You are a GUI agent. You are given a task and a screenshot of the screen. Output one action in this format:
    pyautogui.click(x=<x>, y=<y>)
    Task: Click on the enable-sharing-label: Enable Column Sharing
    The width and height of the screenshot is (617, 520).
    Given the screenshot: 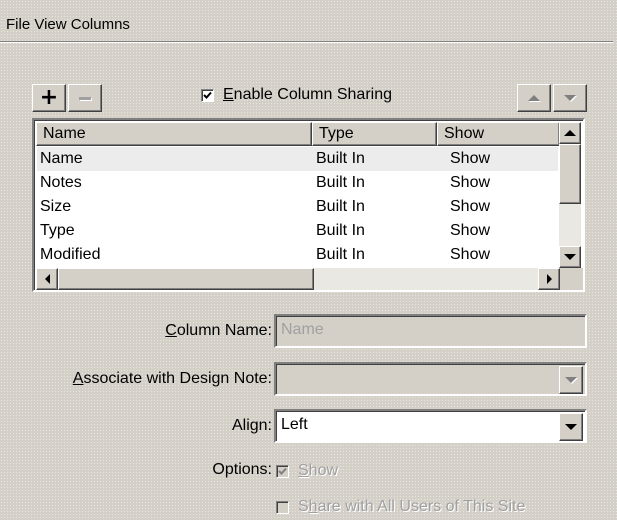 What is the action you would take?
    pyautogui.click(x=307, y=94)
    